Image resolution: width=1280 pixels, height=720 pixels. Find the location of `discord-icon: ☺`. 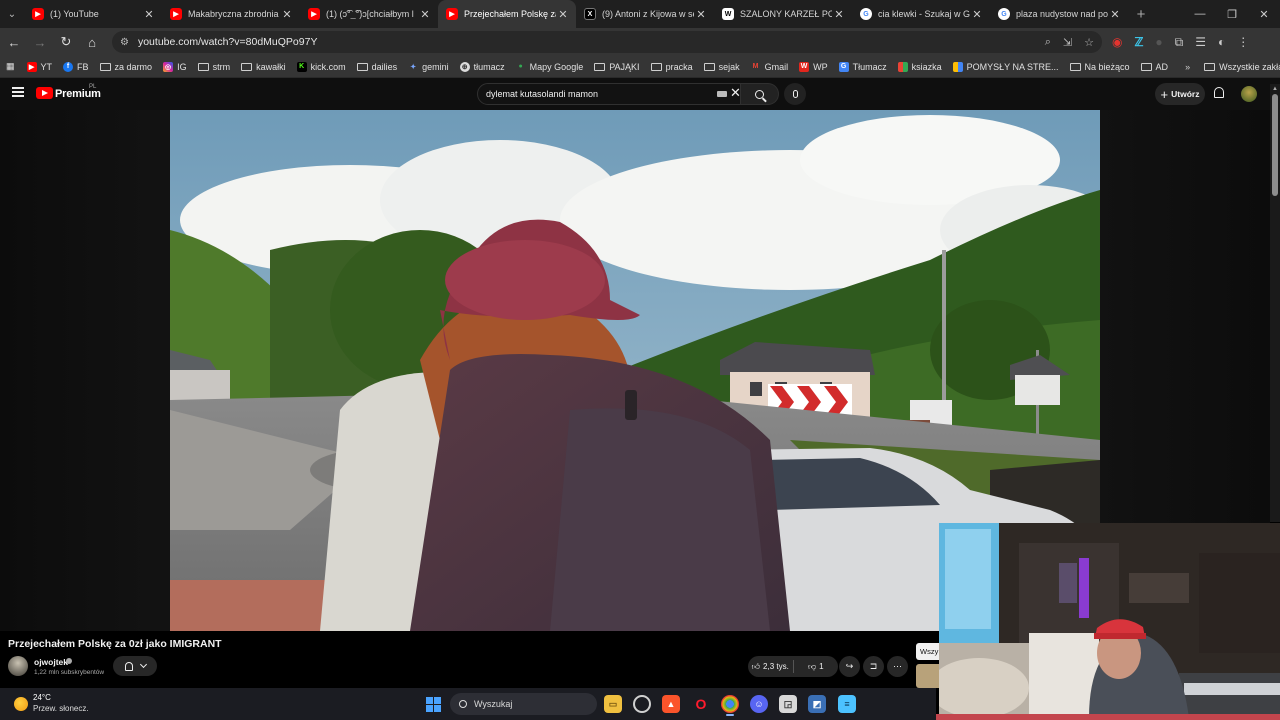

discord-icon: ☺ is located at coordinates (759, 704).